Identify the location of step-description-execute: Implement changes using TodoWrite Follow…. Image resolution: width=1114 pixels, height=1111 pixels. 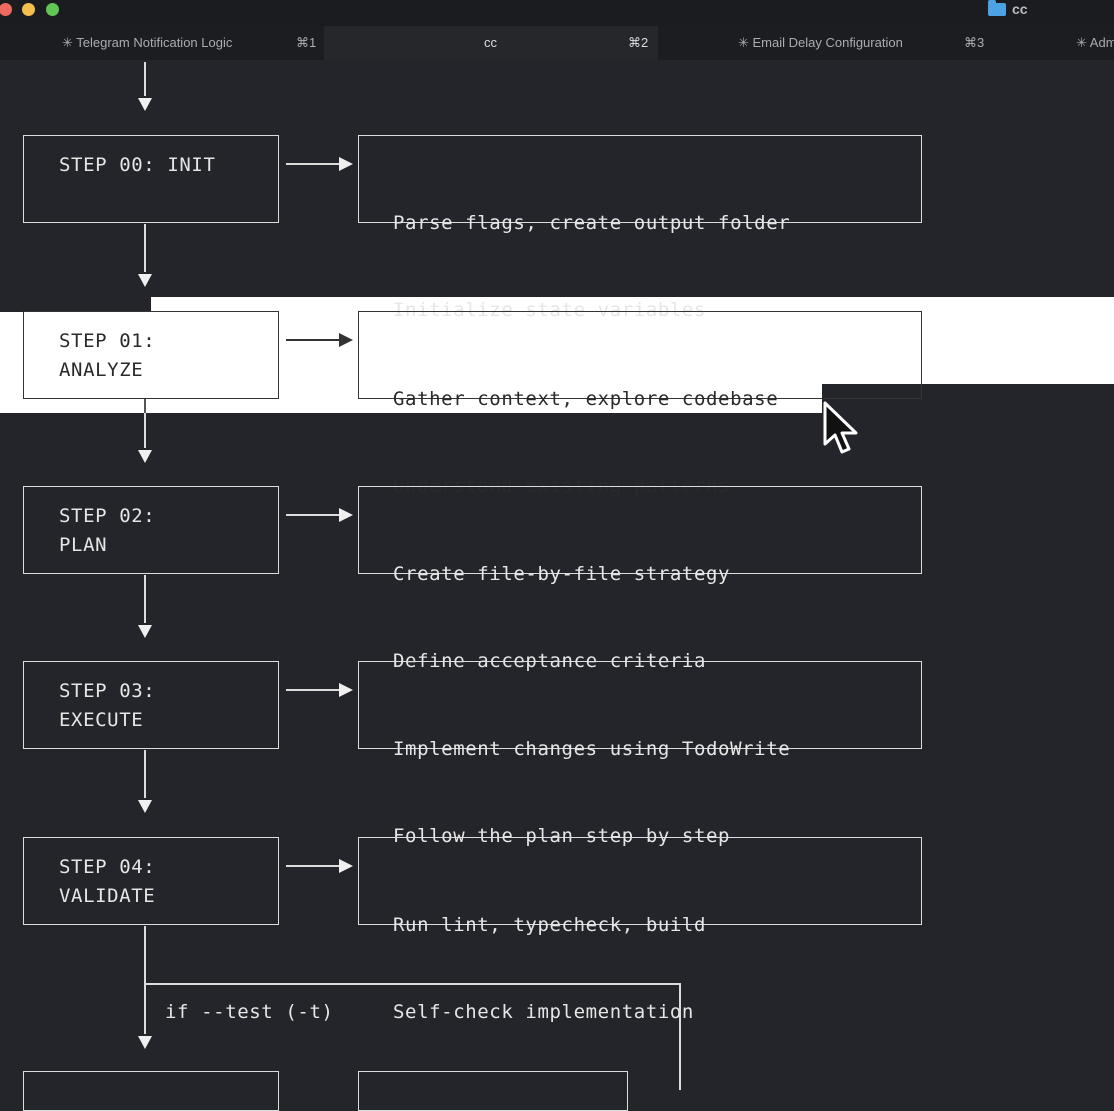
(640, 754).